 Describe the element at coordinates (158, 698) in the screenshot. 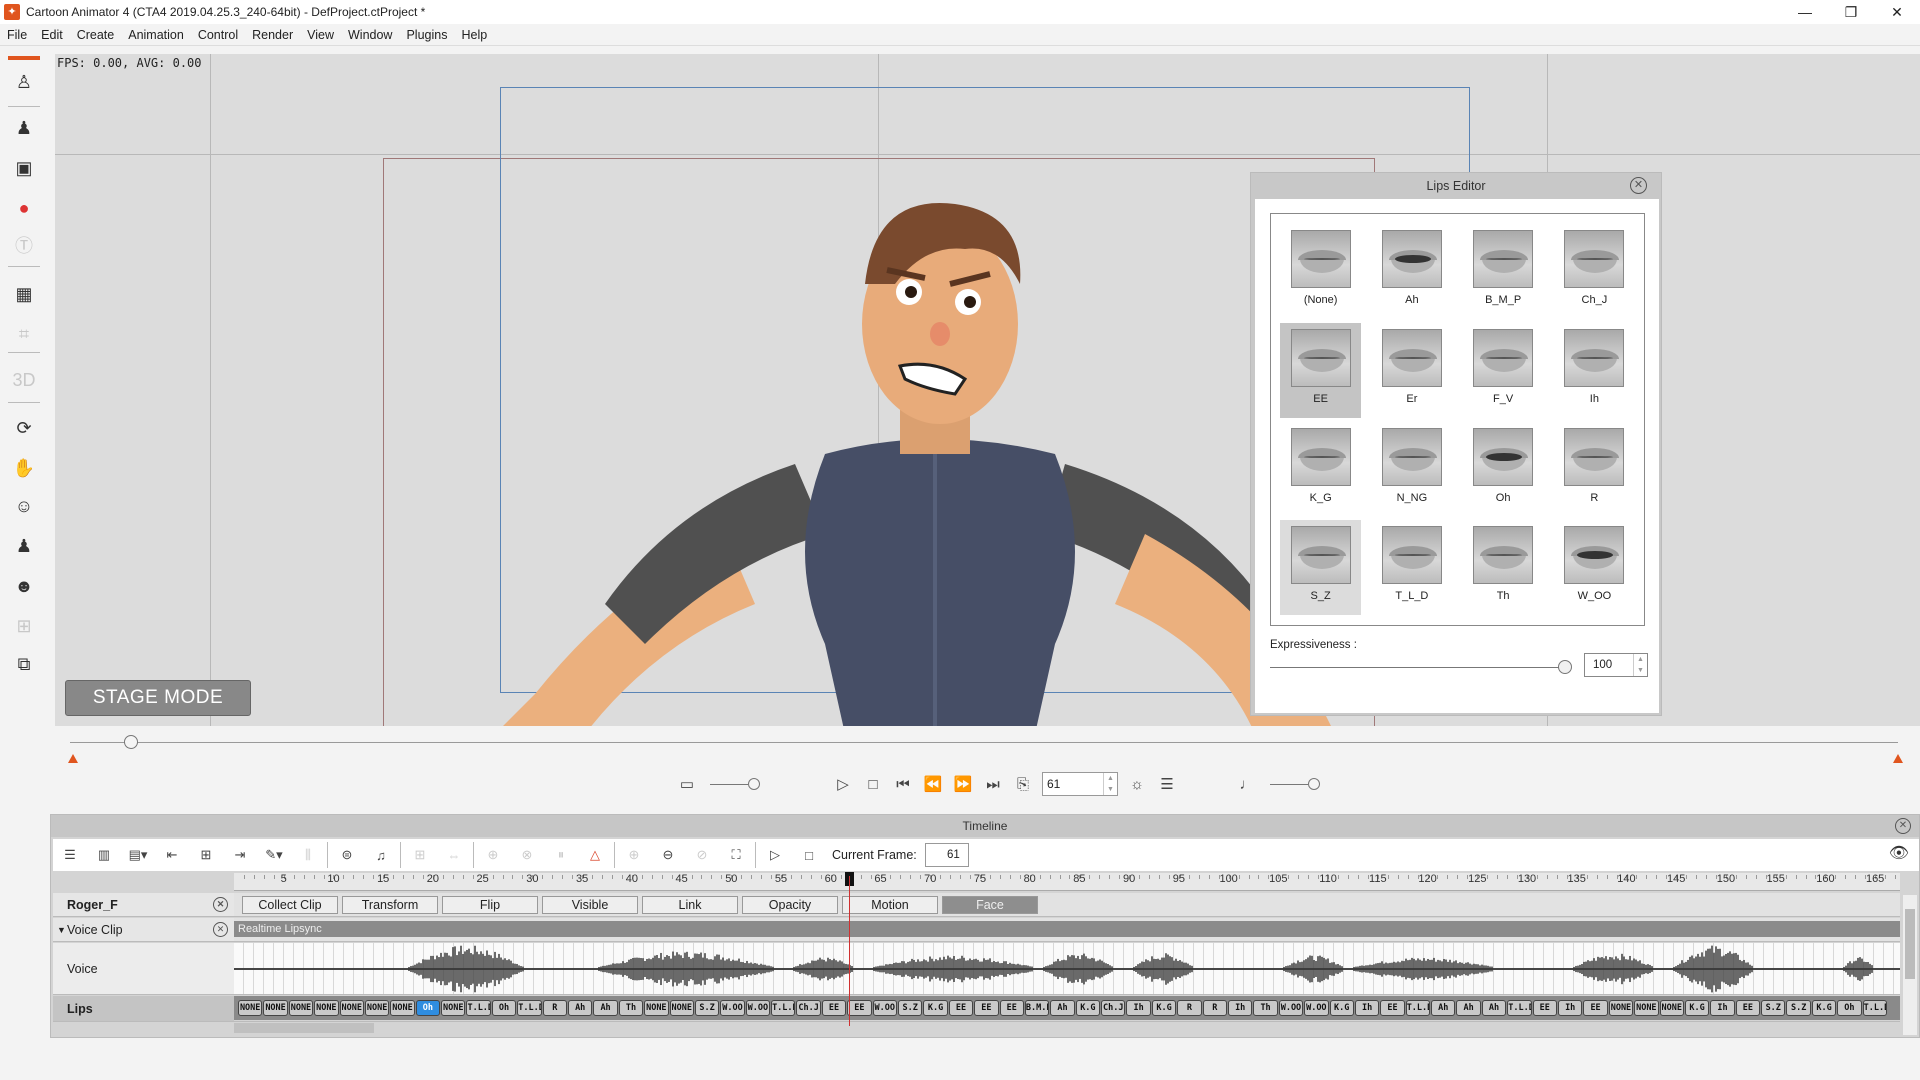

I see `stage-mode-button: STAGE MODE` at that location.